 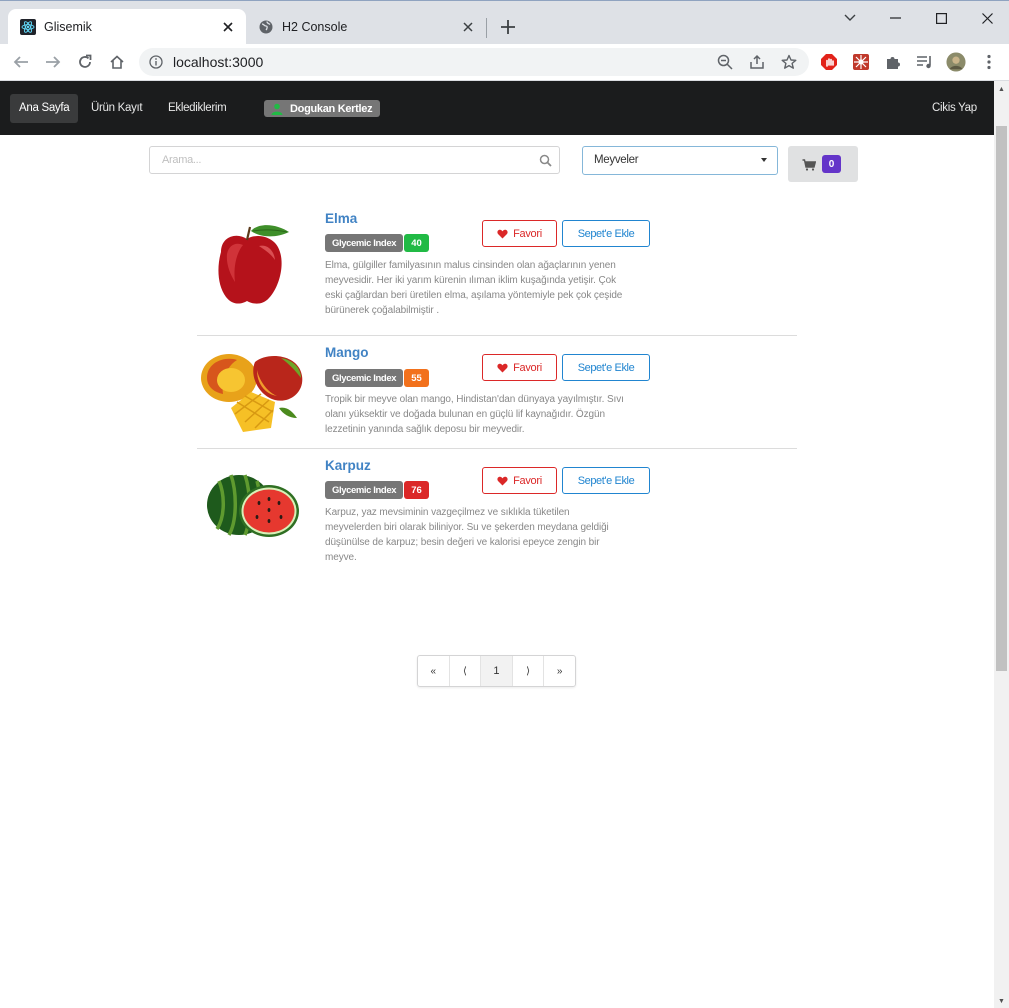 I want to click on nav-urun-kayit: Ürün Kayıt, so click(x=116, y=108).